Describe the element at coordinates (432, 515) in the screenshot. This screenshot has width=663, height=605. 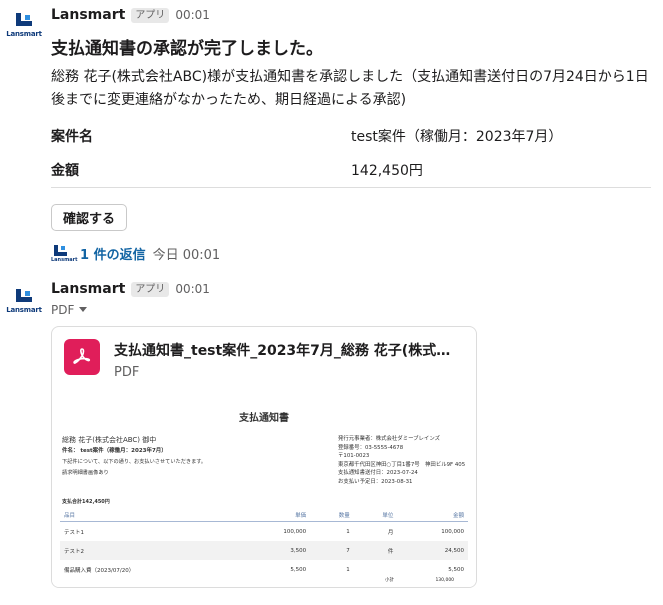
I see `table-header: 金額` at that location.